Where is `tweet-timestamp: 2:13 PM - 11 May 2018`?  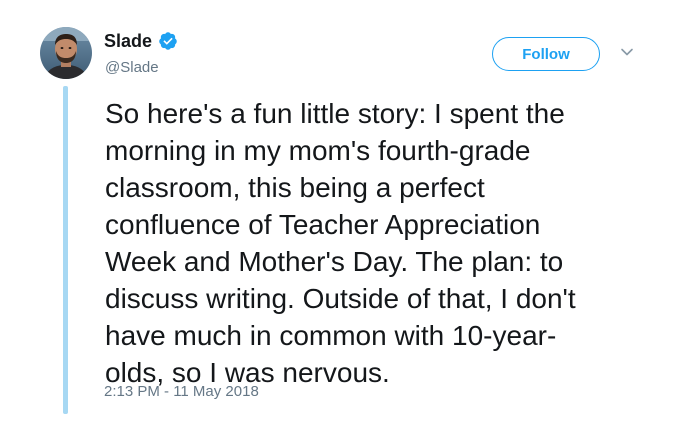
tweet-timestamp: 2:13 PM - 11 May 2018 is located at coordinates (181, 392).